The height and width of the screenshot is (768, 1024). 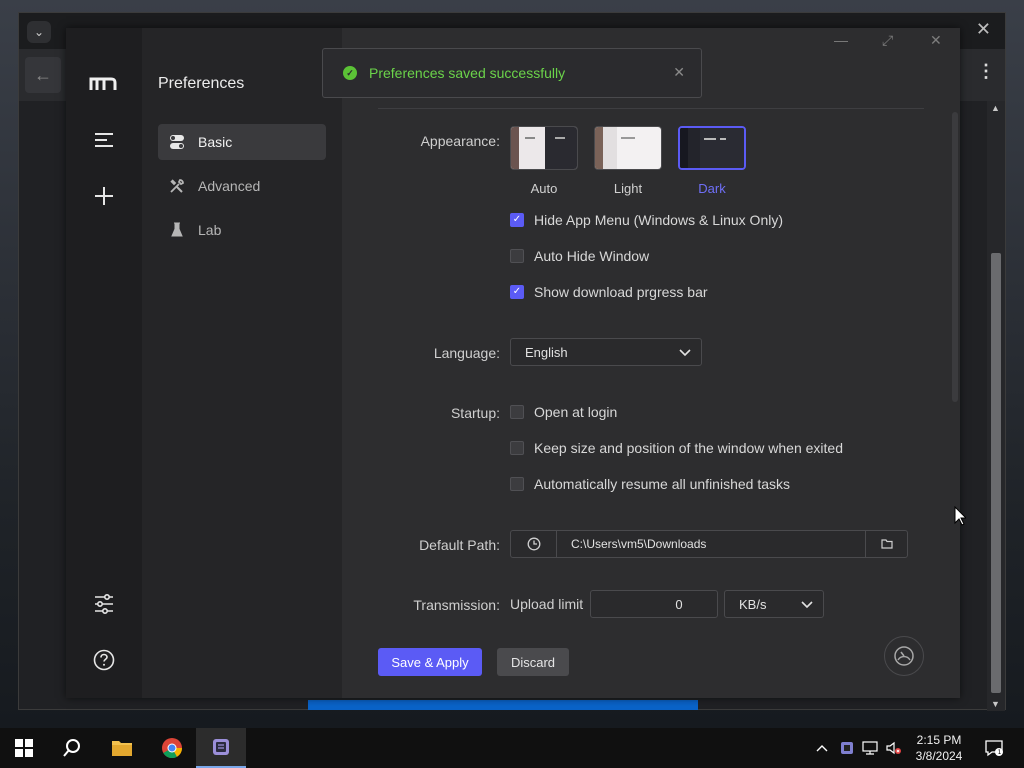 I want to click on mouse-pointer-icon, so click(x=961, y=518).